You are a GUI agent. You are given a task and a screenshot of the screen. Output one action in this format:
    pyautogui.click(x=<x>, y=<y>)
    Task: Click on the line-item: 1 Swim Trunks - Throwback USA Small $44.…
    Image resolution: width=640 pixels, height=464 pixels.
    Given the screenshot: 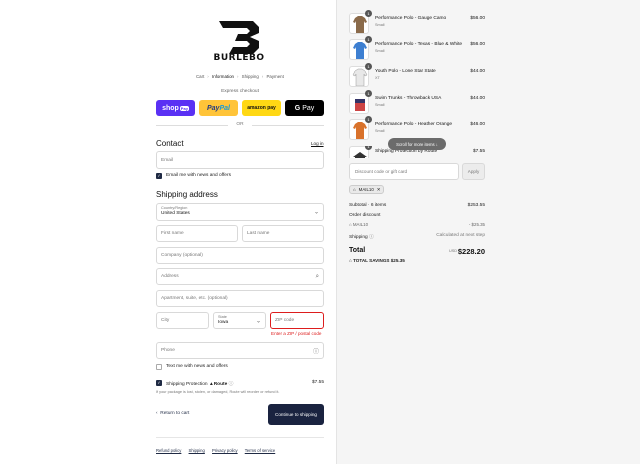 What is the action you would take?
    pyautogui.click(x=417, y=102)
    